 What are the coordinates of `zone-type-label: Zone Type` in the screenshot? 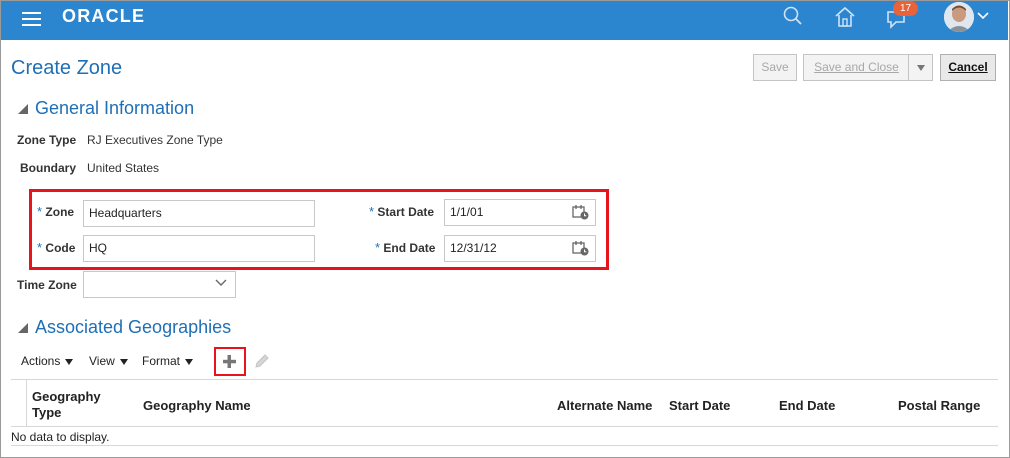 It's located at (47, 140).